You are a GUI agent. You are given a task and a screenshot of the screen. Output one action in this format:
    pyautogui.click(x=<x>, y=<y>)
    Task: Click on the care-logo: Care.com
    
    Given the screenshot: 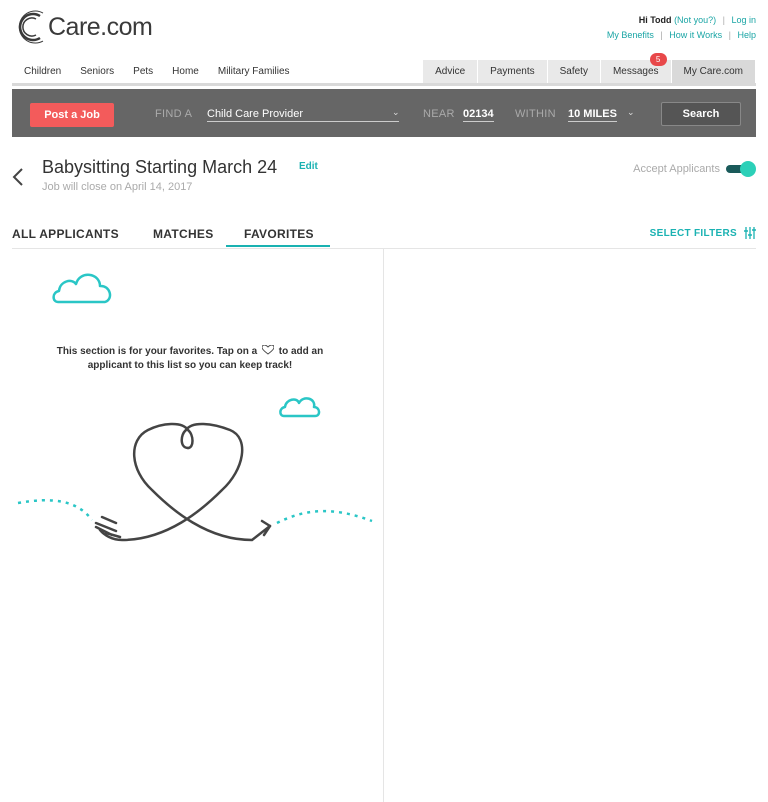 What is the action you would take?
    pyautogui.click(x=84, y=27)
    